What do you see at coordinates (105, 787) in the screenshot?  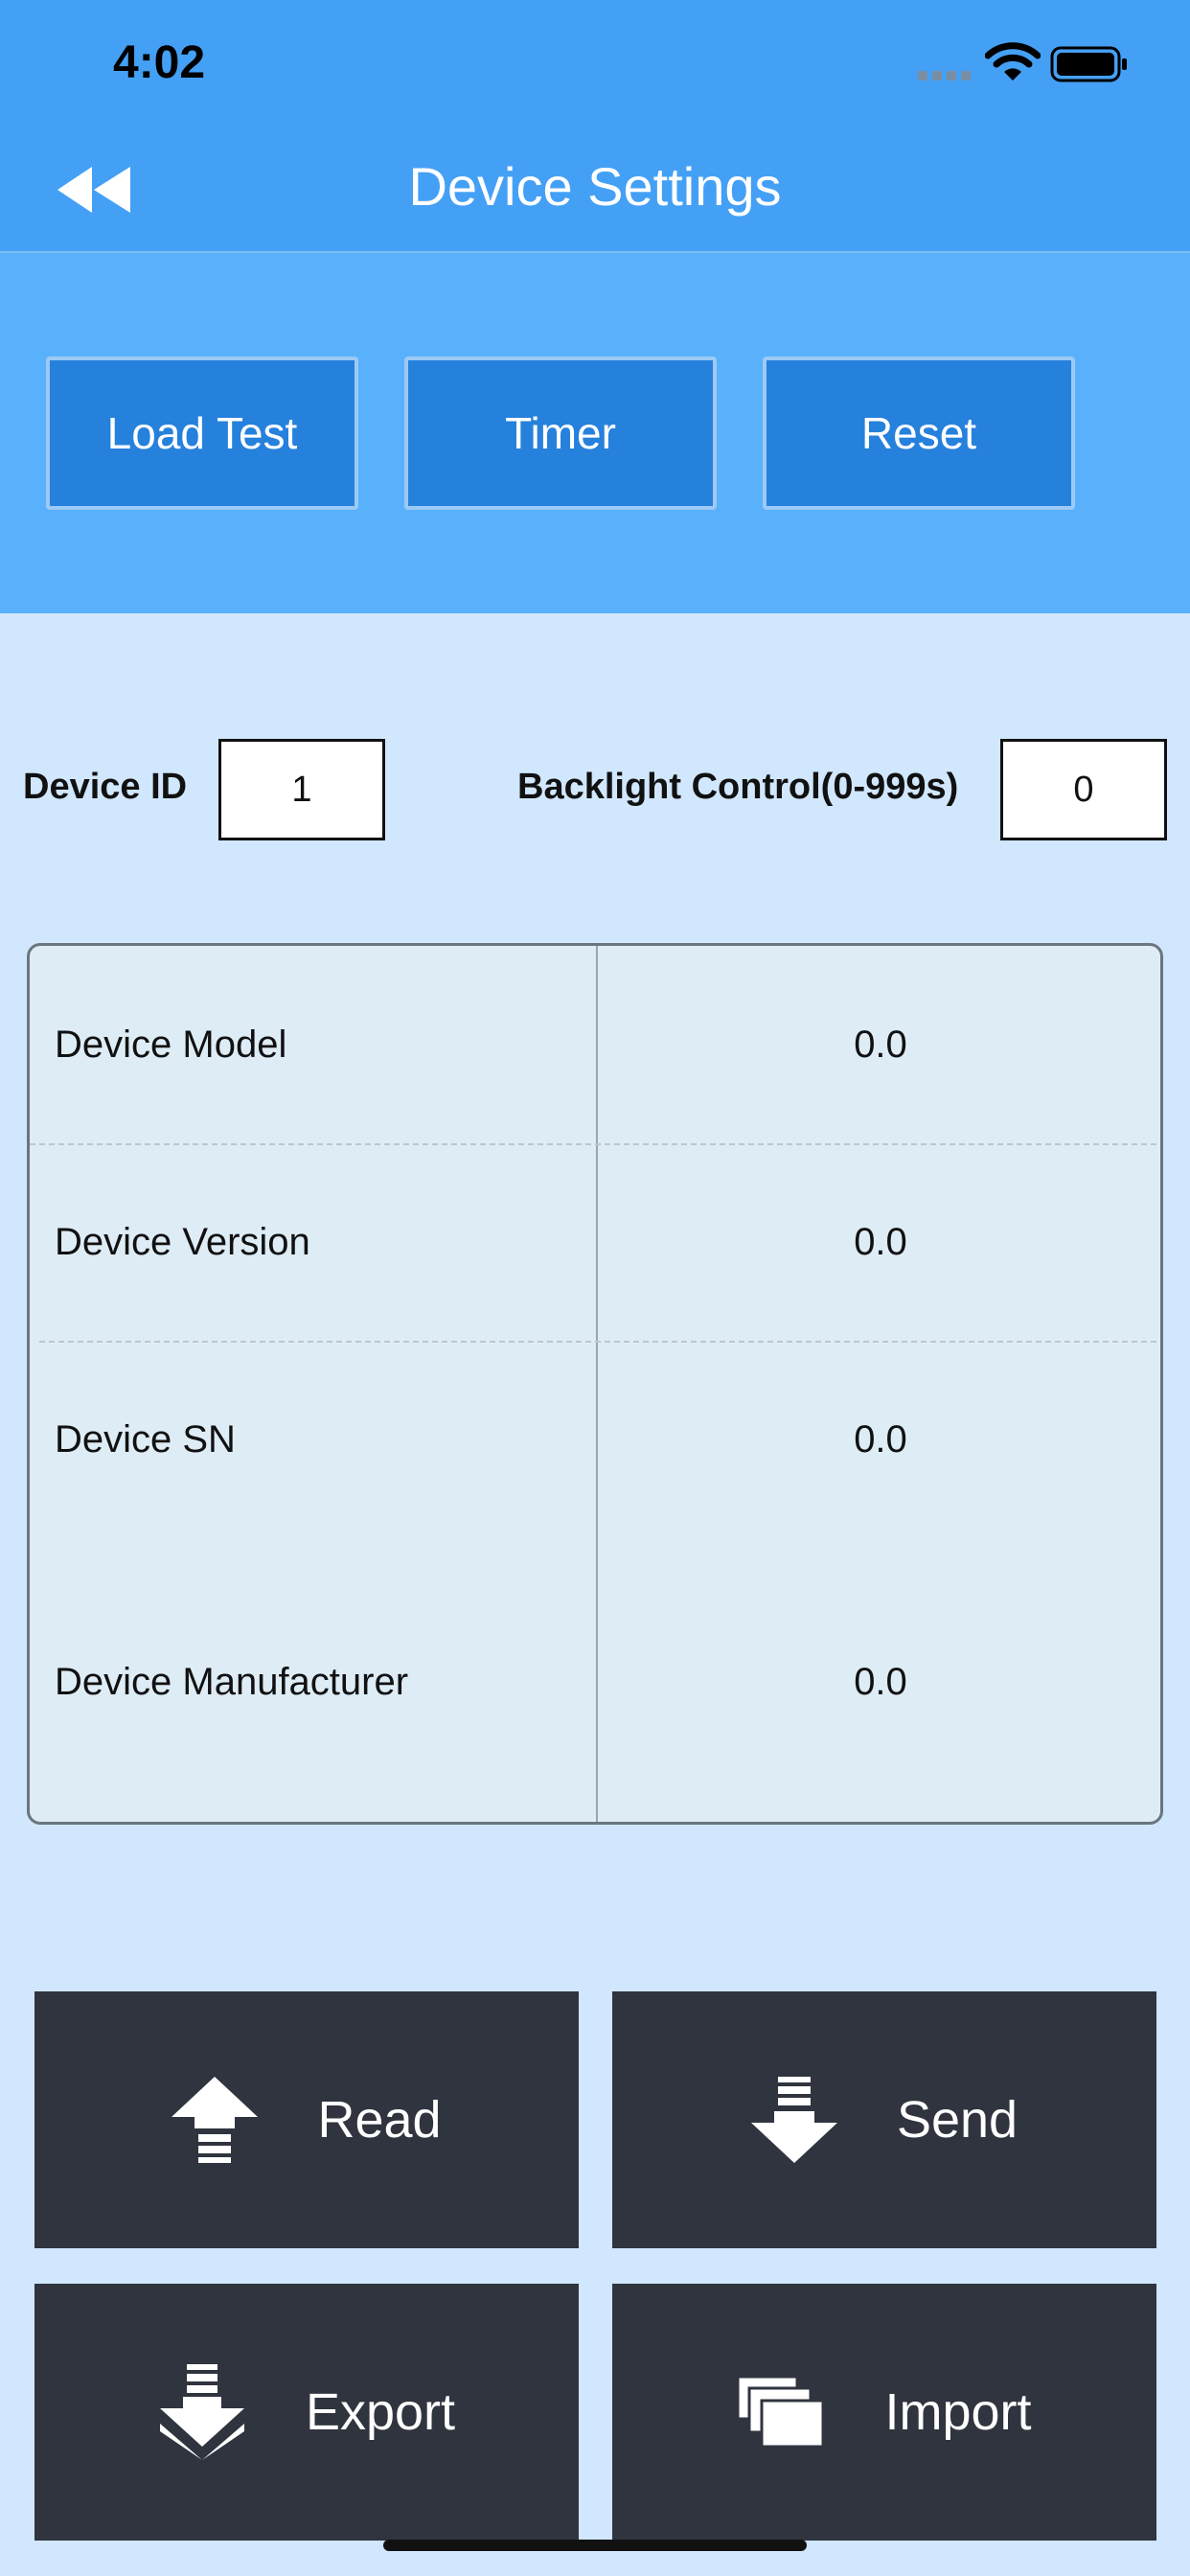 I see `device-id-label: Device ID` at bounding box center [105, 787].